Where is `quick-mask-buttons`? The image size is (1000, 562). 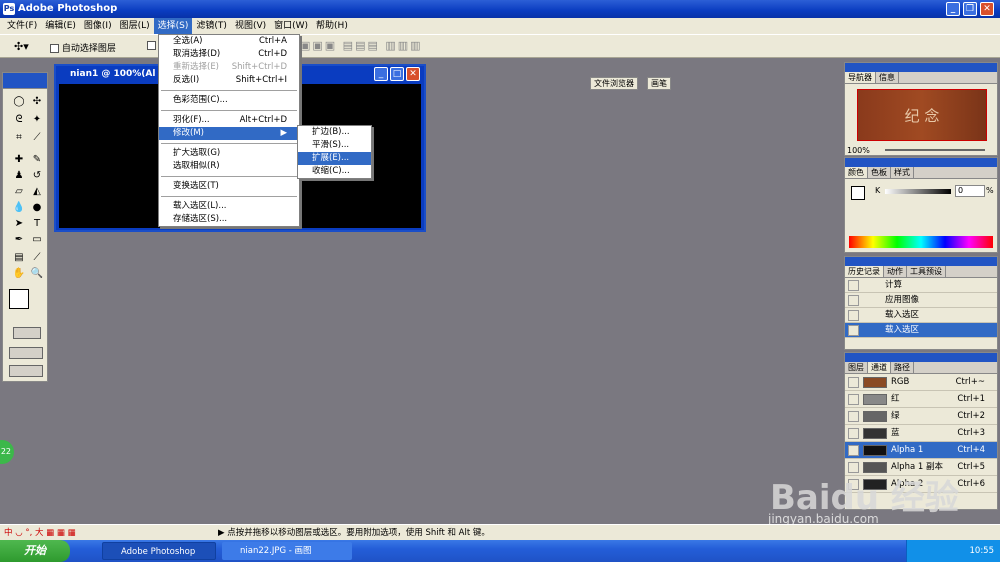 quick-mask-buttons is located at coordinates (27, 333).